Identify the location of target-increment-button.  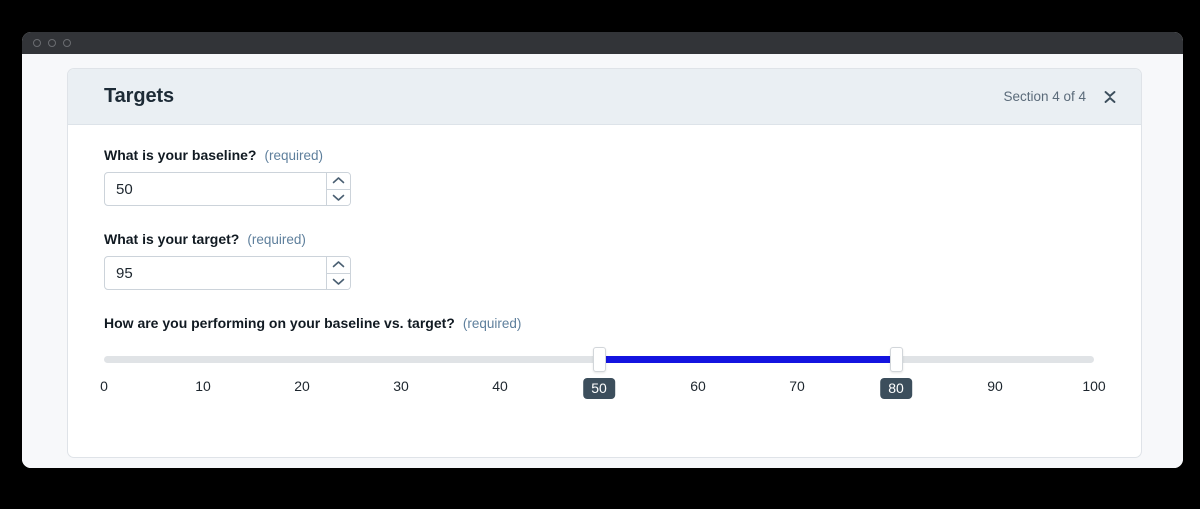
(338, 265).